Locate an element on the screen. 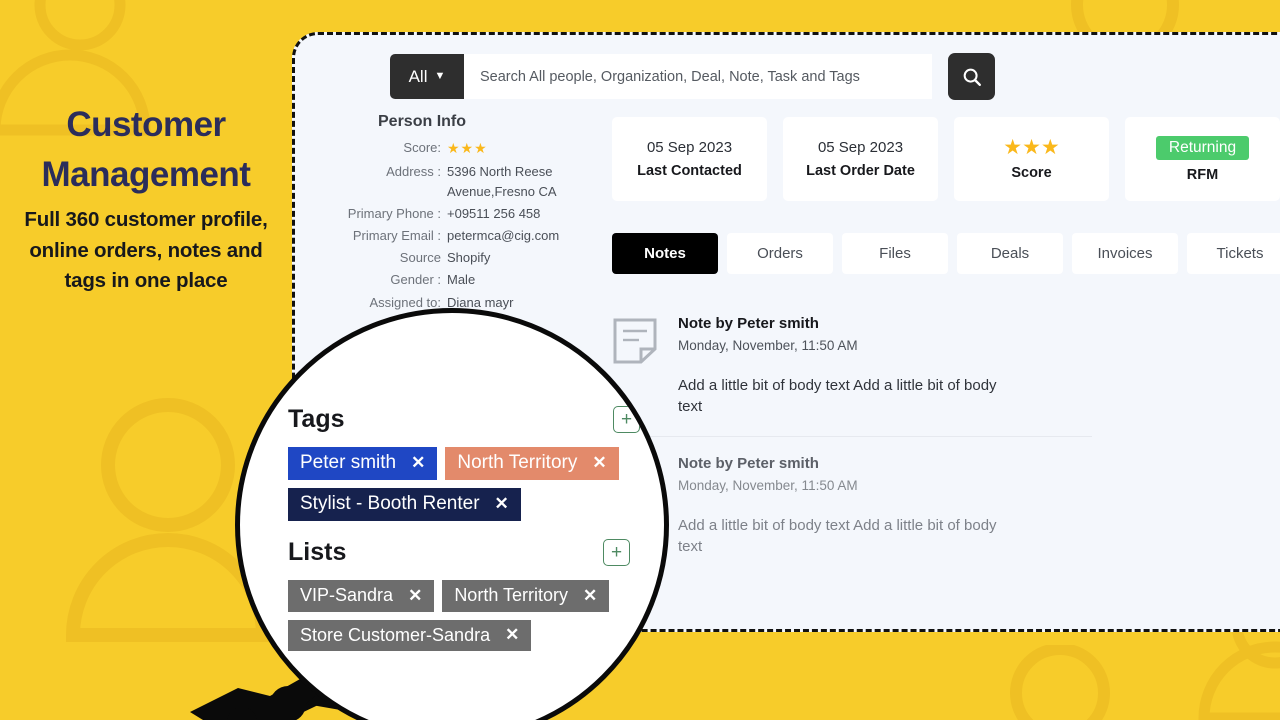 The height and width of the screenshot is (720, 1280). promo-title-line2: Management is located at coordinates (146, 174).